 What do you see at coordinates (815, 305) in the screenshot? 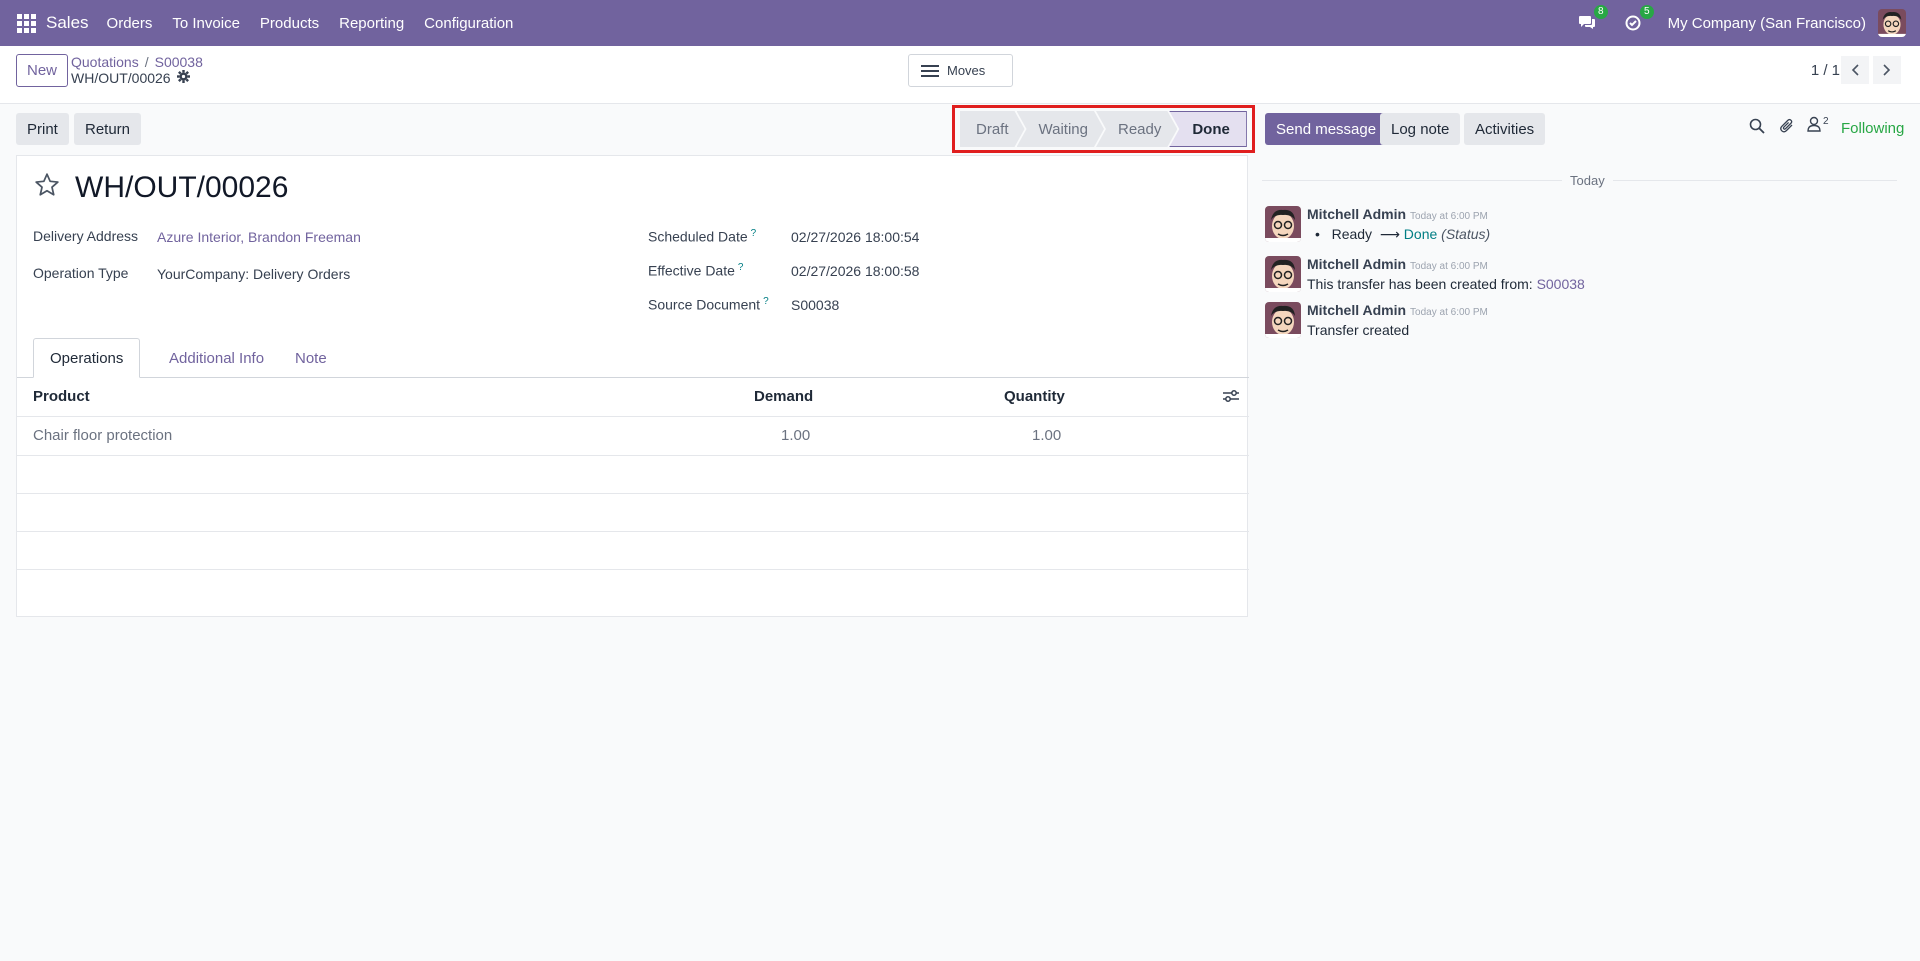
I see `source-document-value: S00038` at bounding box center [815, 305].